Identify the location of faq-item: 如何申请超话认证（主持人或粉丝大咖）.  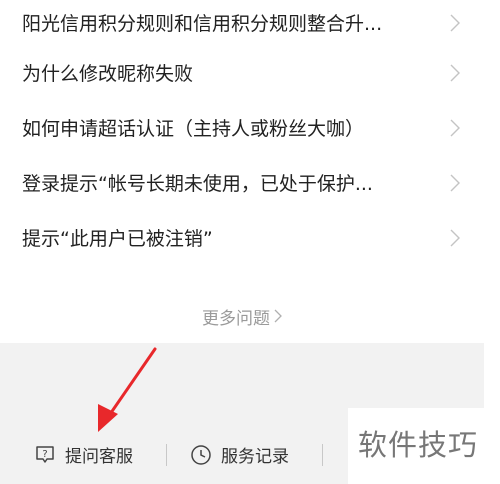
(242, 127).